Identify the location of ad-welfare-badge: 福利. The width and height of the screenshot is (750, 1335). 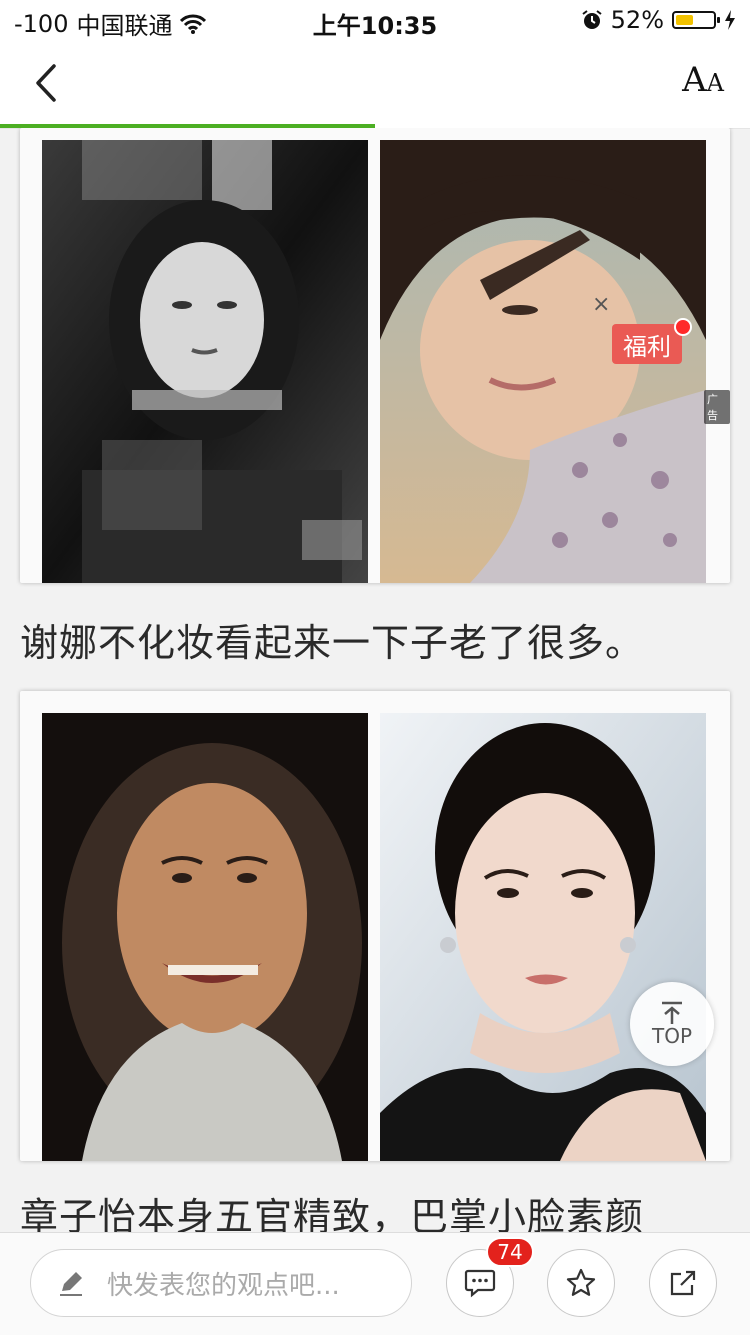
(647, 344).